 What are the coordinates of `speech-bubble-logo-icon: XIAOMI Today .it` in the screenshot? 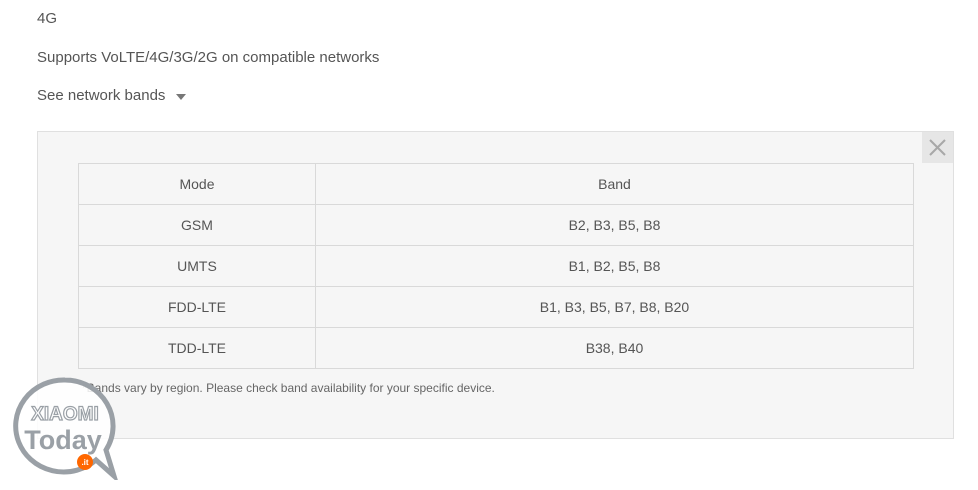 It's located at (66, 430).